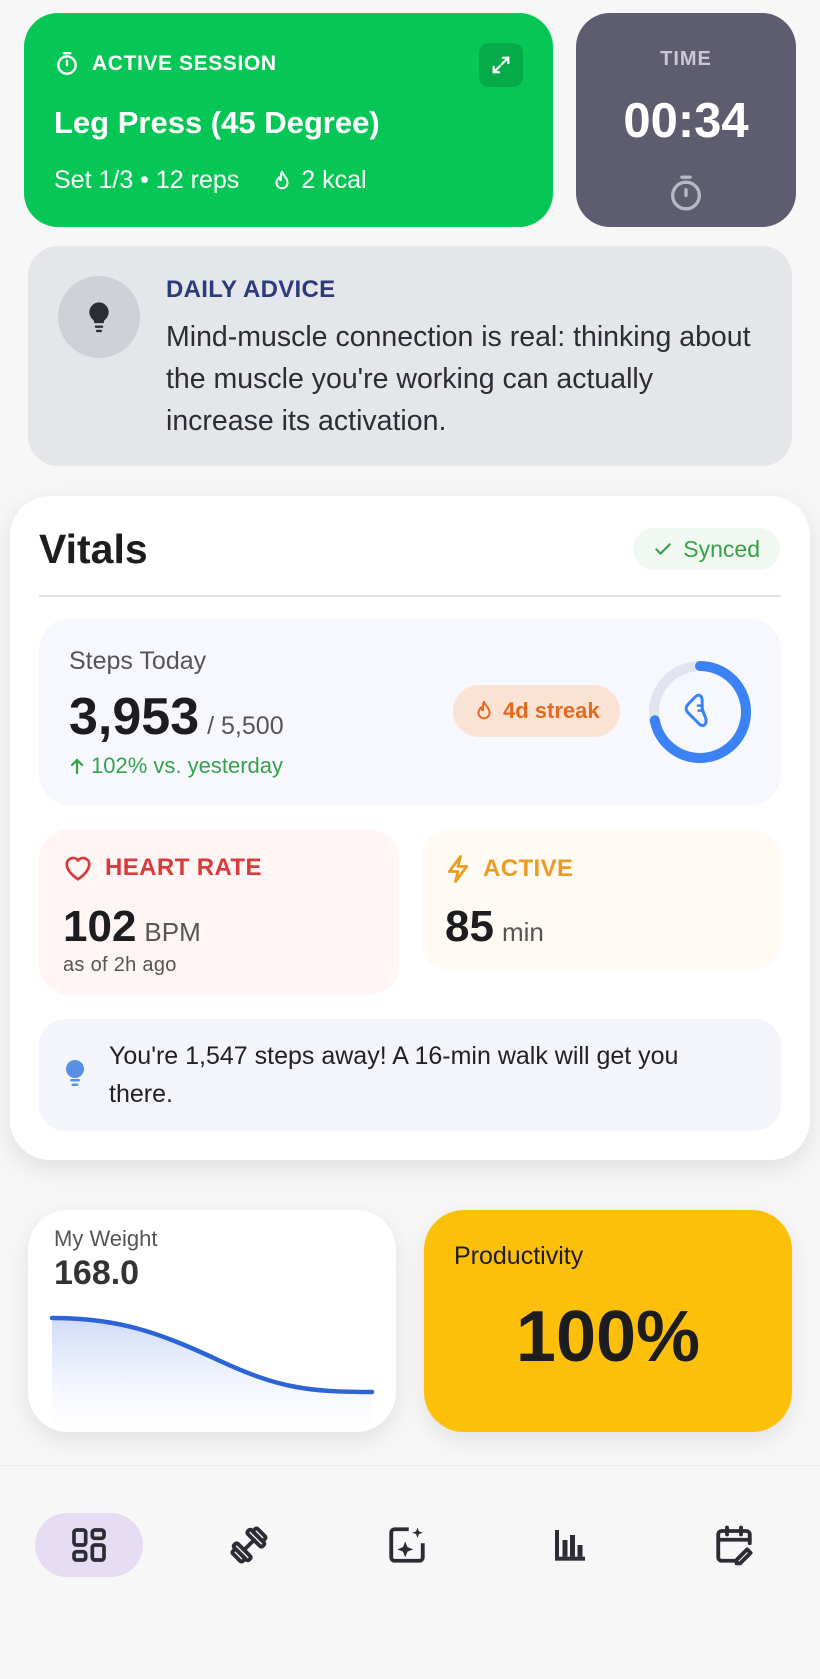 This screenshot has width=820, height=1679. I want to click on session-meta: Set 1/3 • 12 reps 2 kcal, so click(210, 180).